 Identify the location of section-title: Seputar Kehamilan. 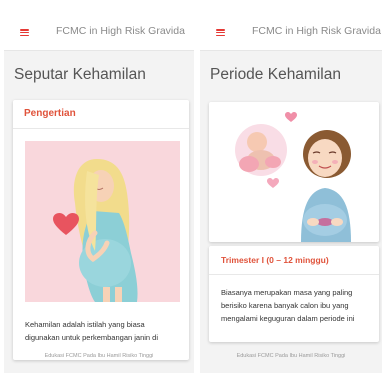
(80, 74).